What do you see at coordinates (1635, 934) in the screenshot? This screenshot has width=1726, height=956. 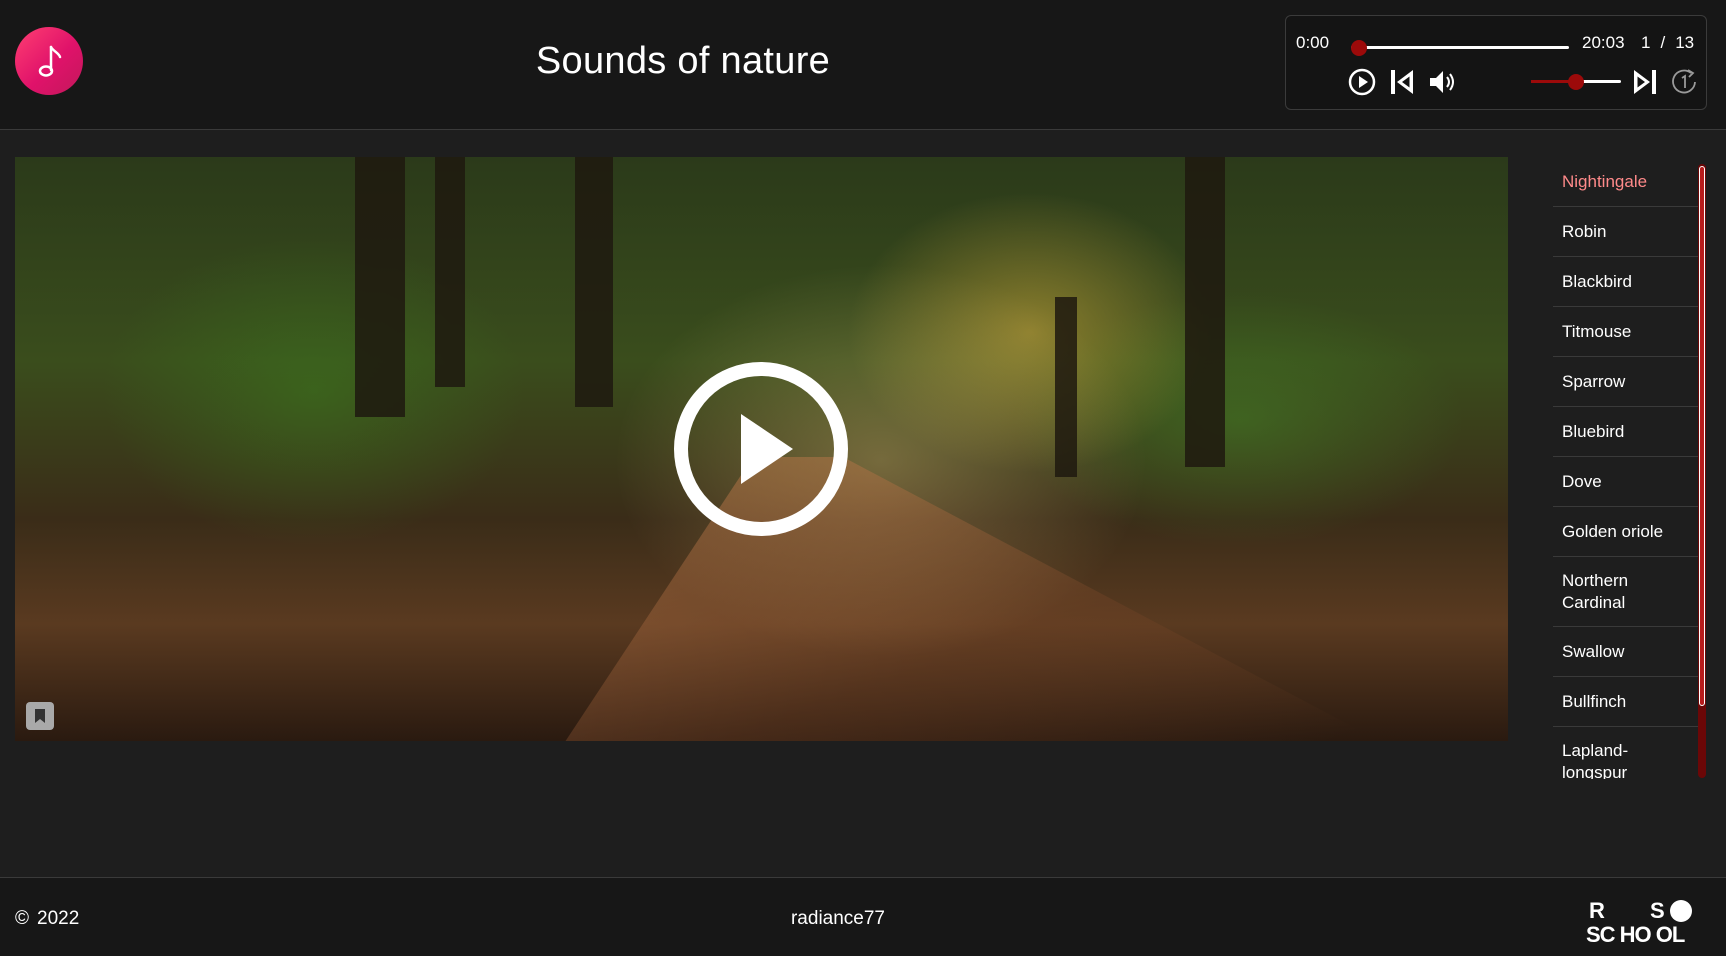 I see `logo-line2: SC HO OL` at bounding box center [1635, 934].